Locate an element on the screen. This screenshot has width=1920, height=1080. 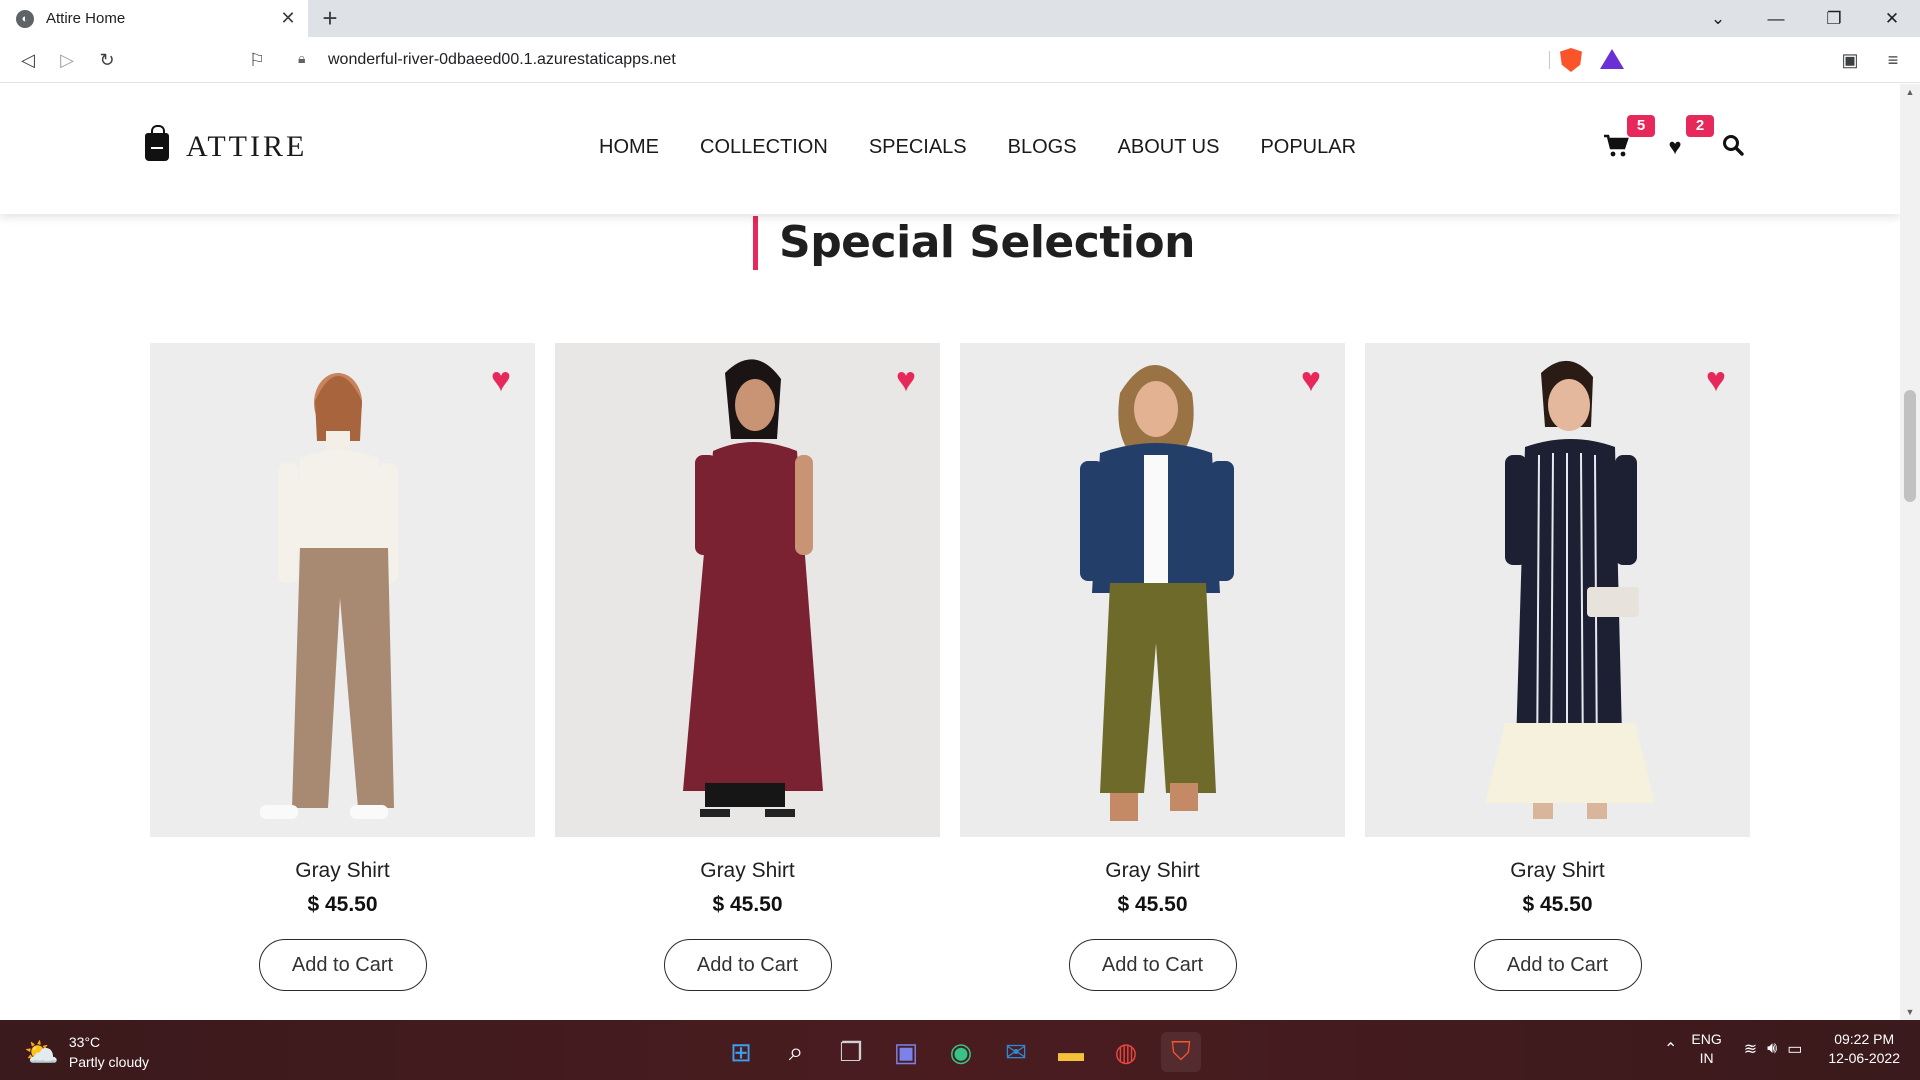
brand-logo: ATTIRE is located at coordinates (226, 144).